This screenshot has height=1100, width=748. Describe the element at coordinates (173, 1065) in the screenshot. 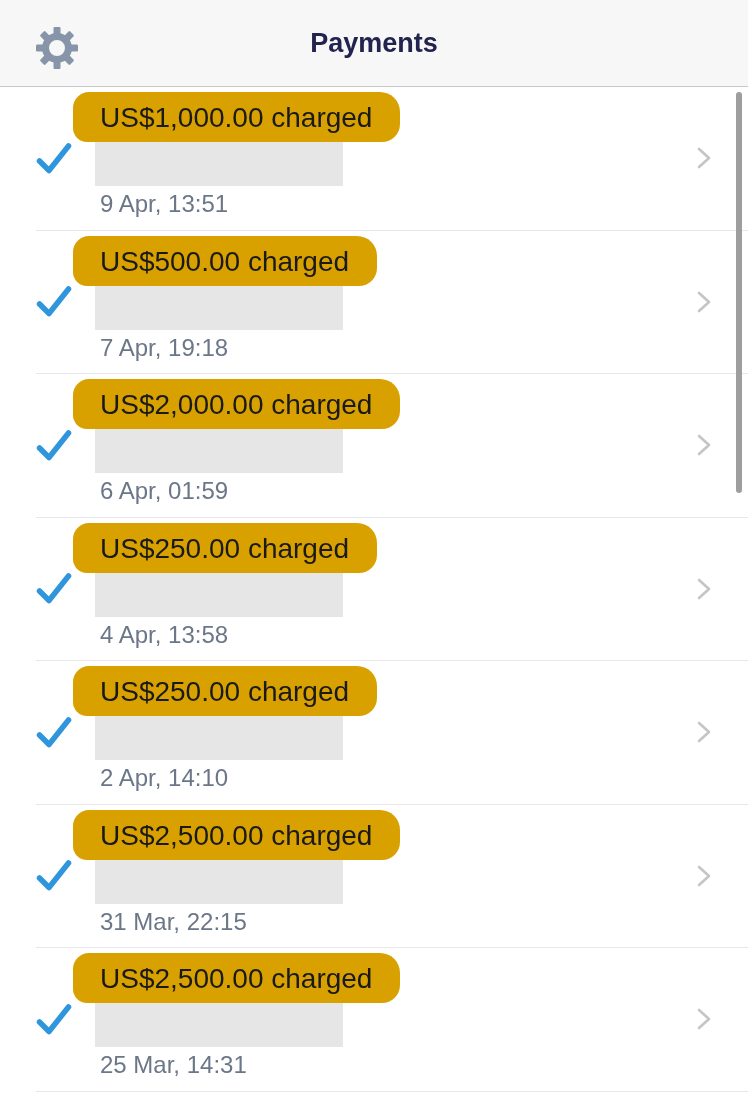

I see `payment-date: 25 Mar, 14:31` at that location.